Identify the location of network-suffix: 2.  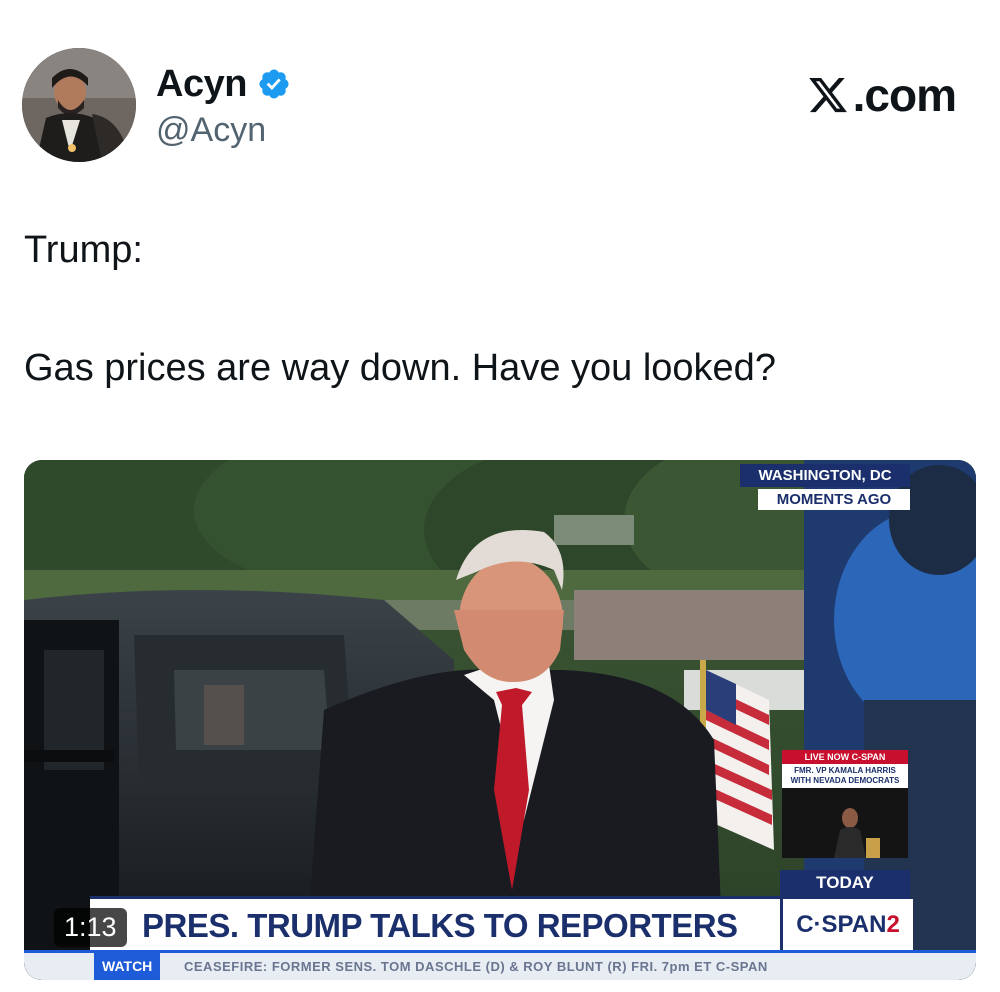
(893, 924).